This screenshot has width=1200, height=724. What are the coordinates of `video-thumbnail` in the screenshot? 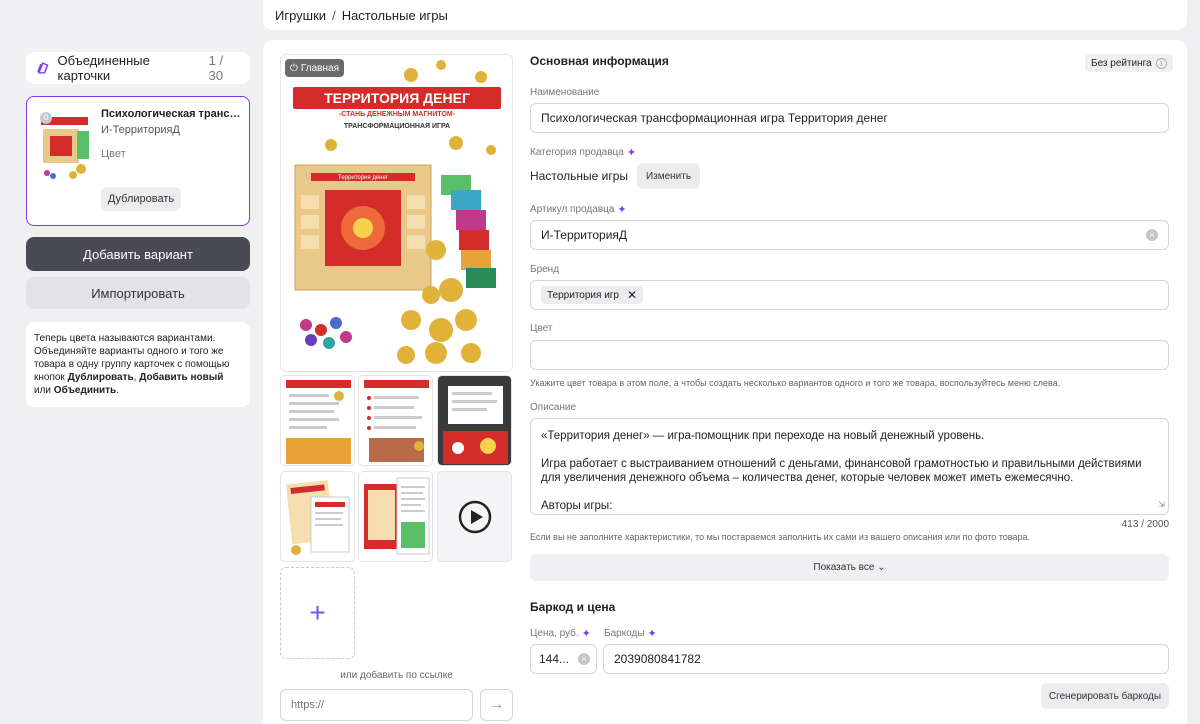 It's located at (474, 516).